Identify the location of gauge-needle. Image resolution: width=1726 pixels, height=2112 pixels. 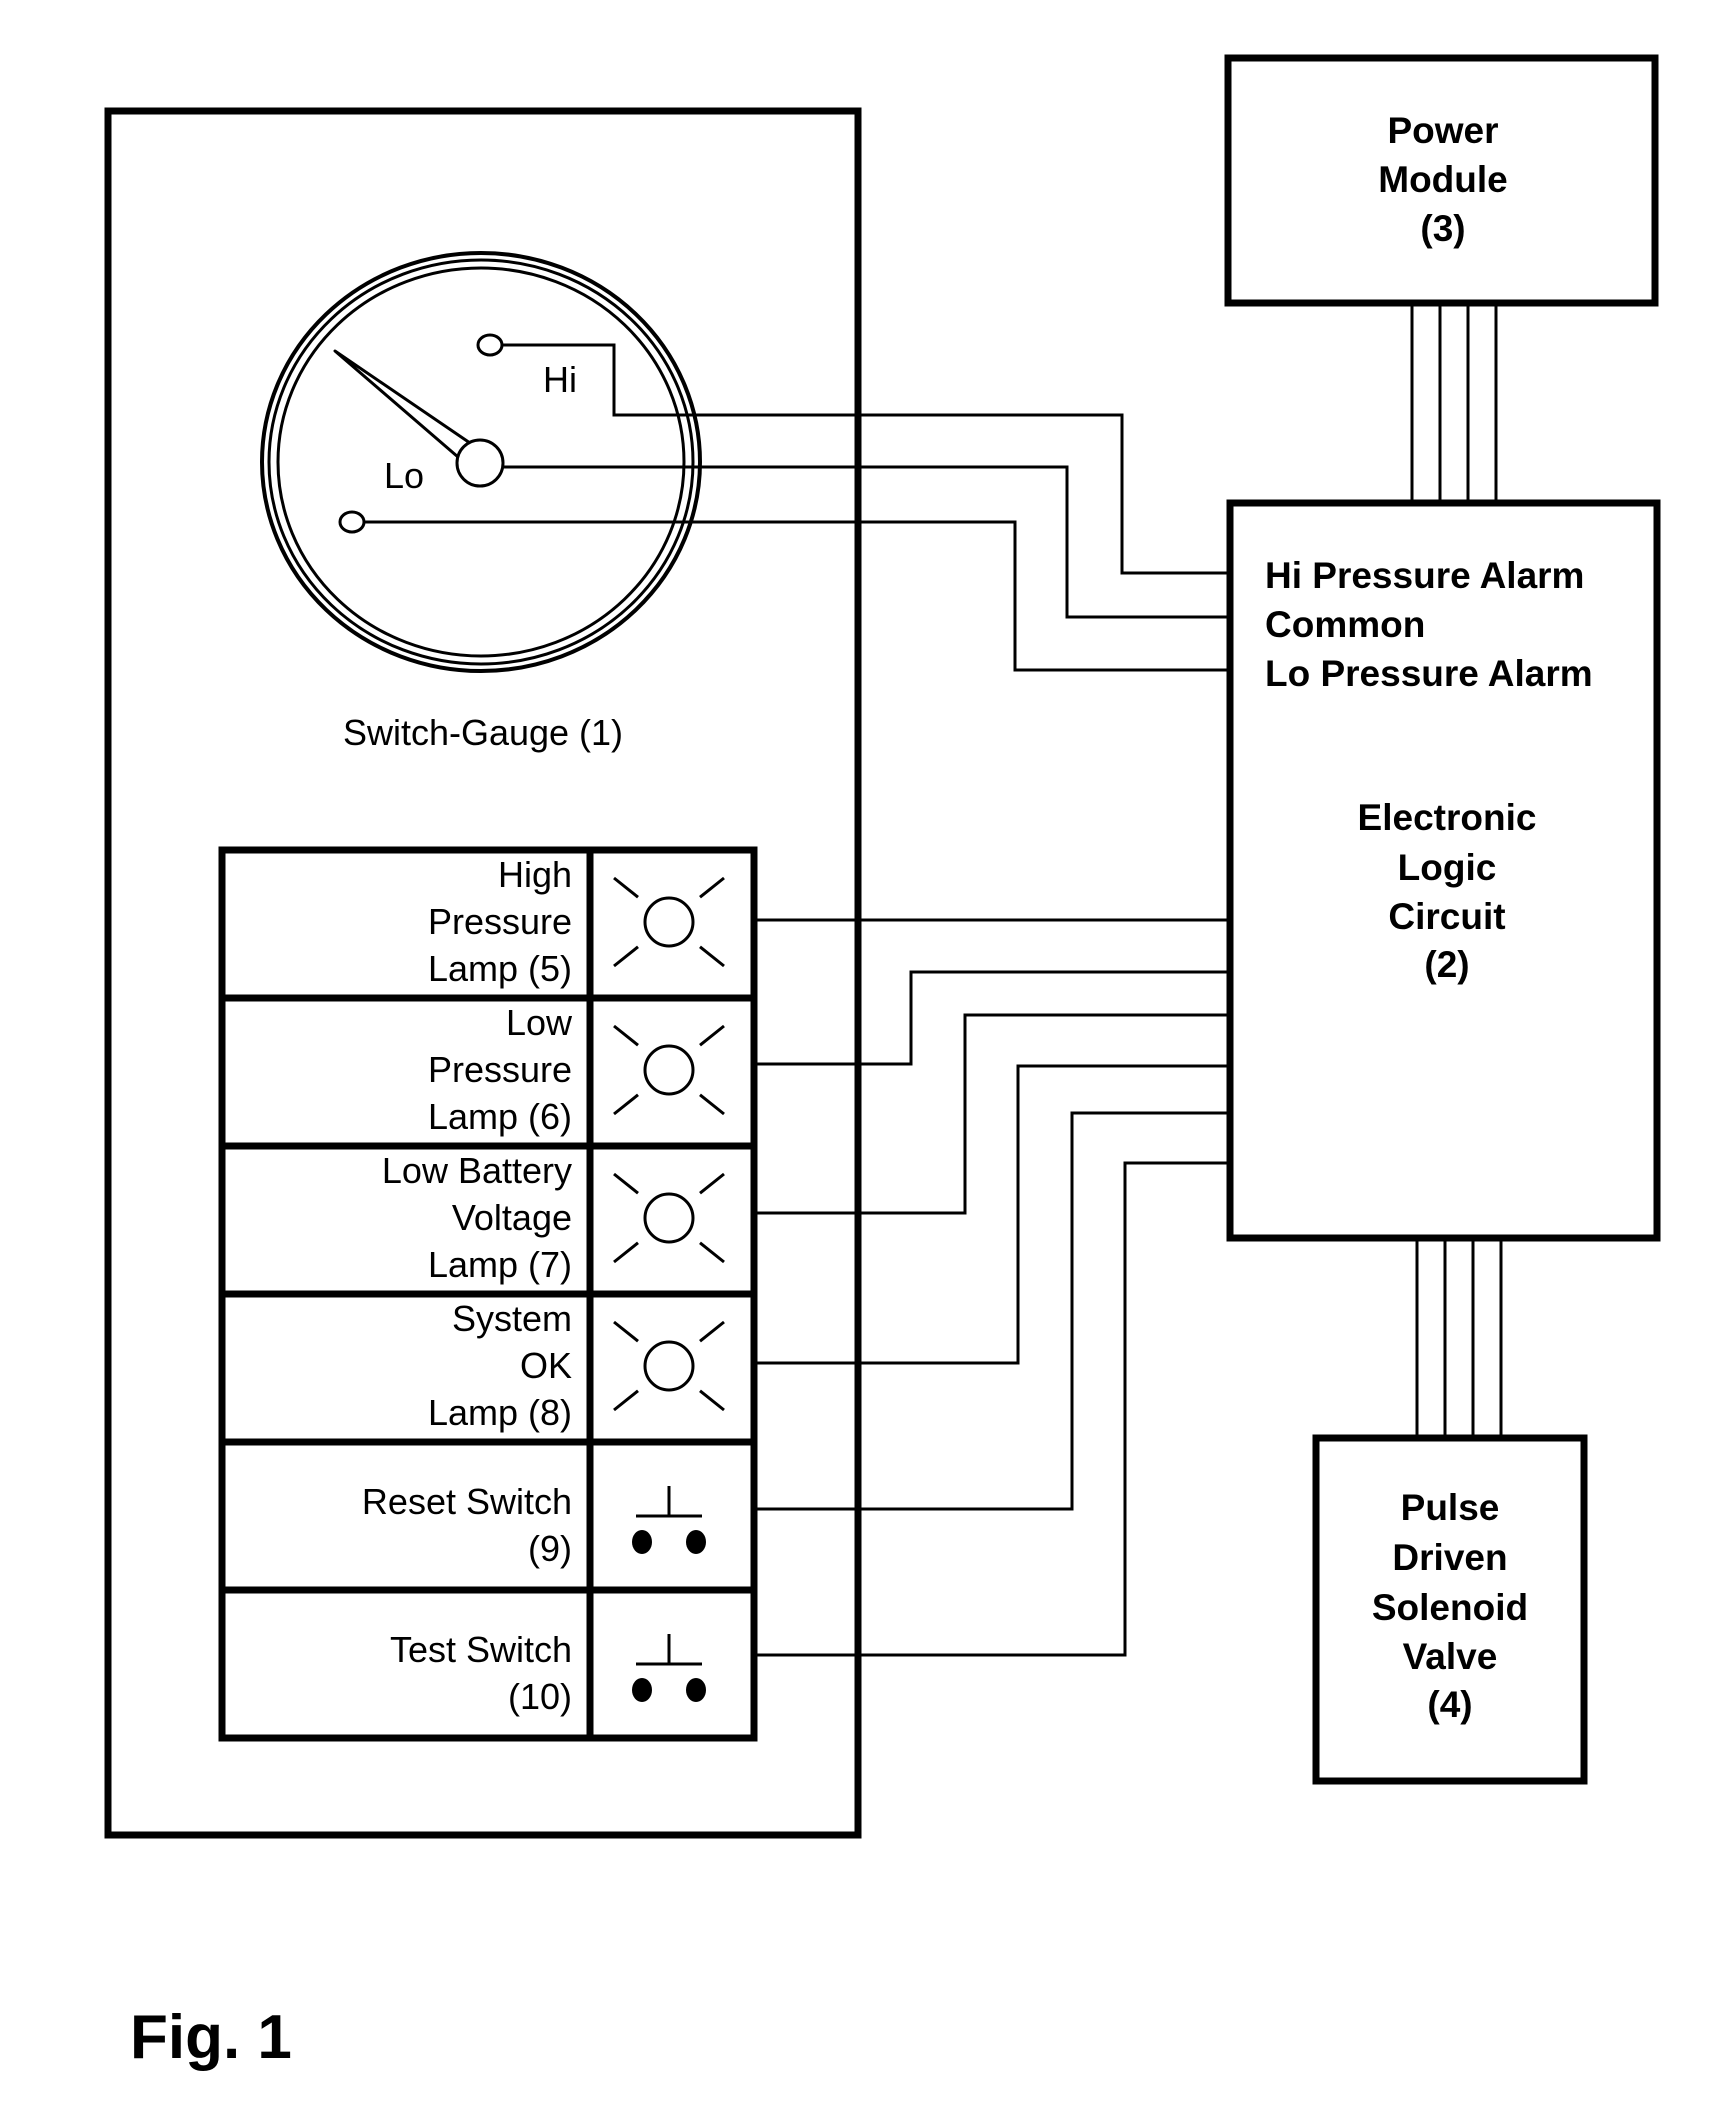
(402, 404).